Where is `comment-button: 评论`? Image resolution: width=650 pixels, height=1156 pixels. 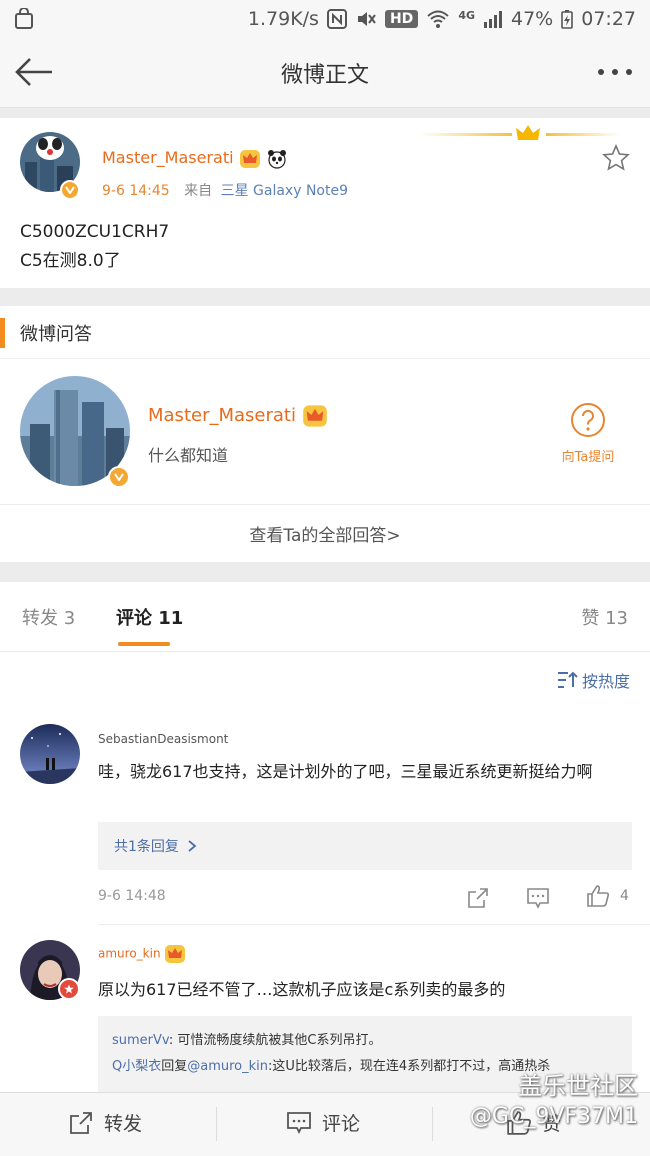
comment-button: 评论 is located at coordinates (323, 1122).